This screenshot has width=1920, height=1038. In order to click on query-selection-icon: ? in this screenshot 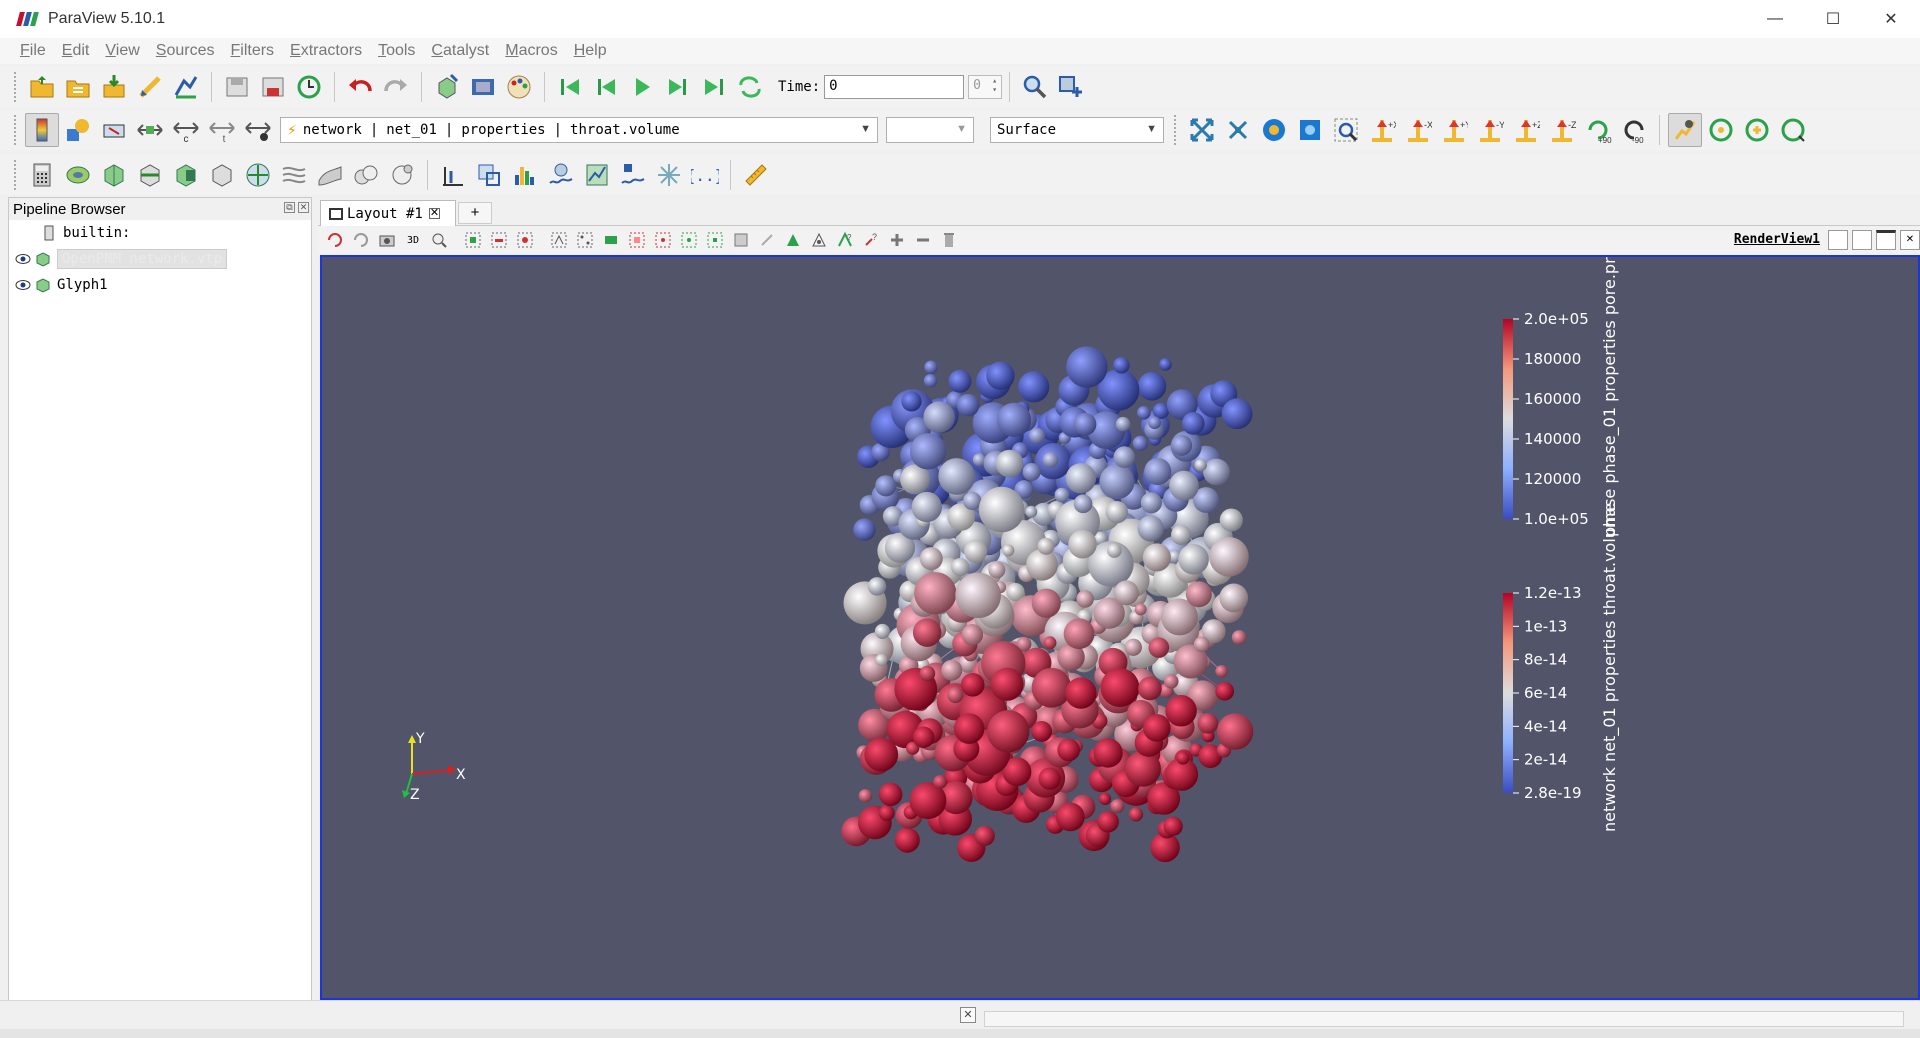, I will do `click(871, 240)`.